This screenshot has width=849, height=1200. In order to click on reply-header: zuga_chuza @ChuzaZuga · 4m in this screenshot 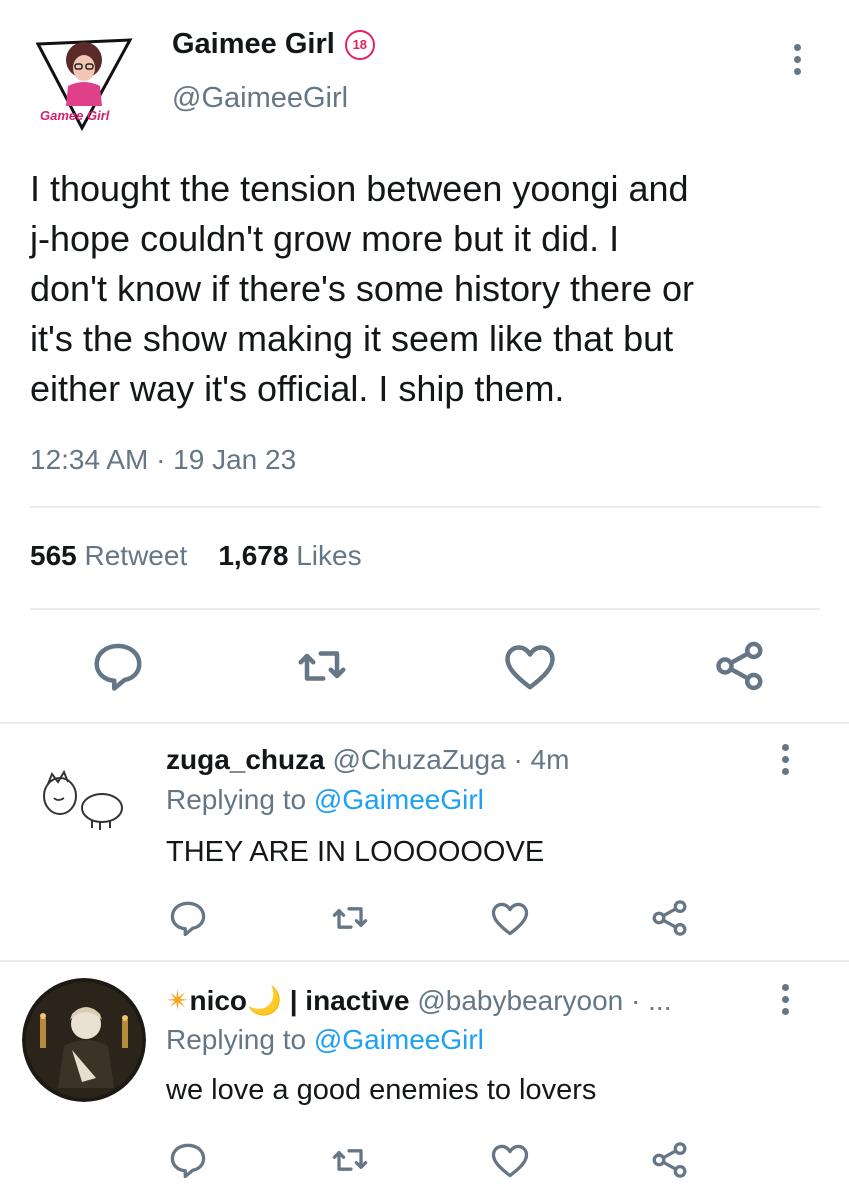, I will do `click(367, 760)`.